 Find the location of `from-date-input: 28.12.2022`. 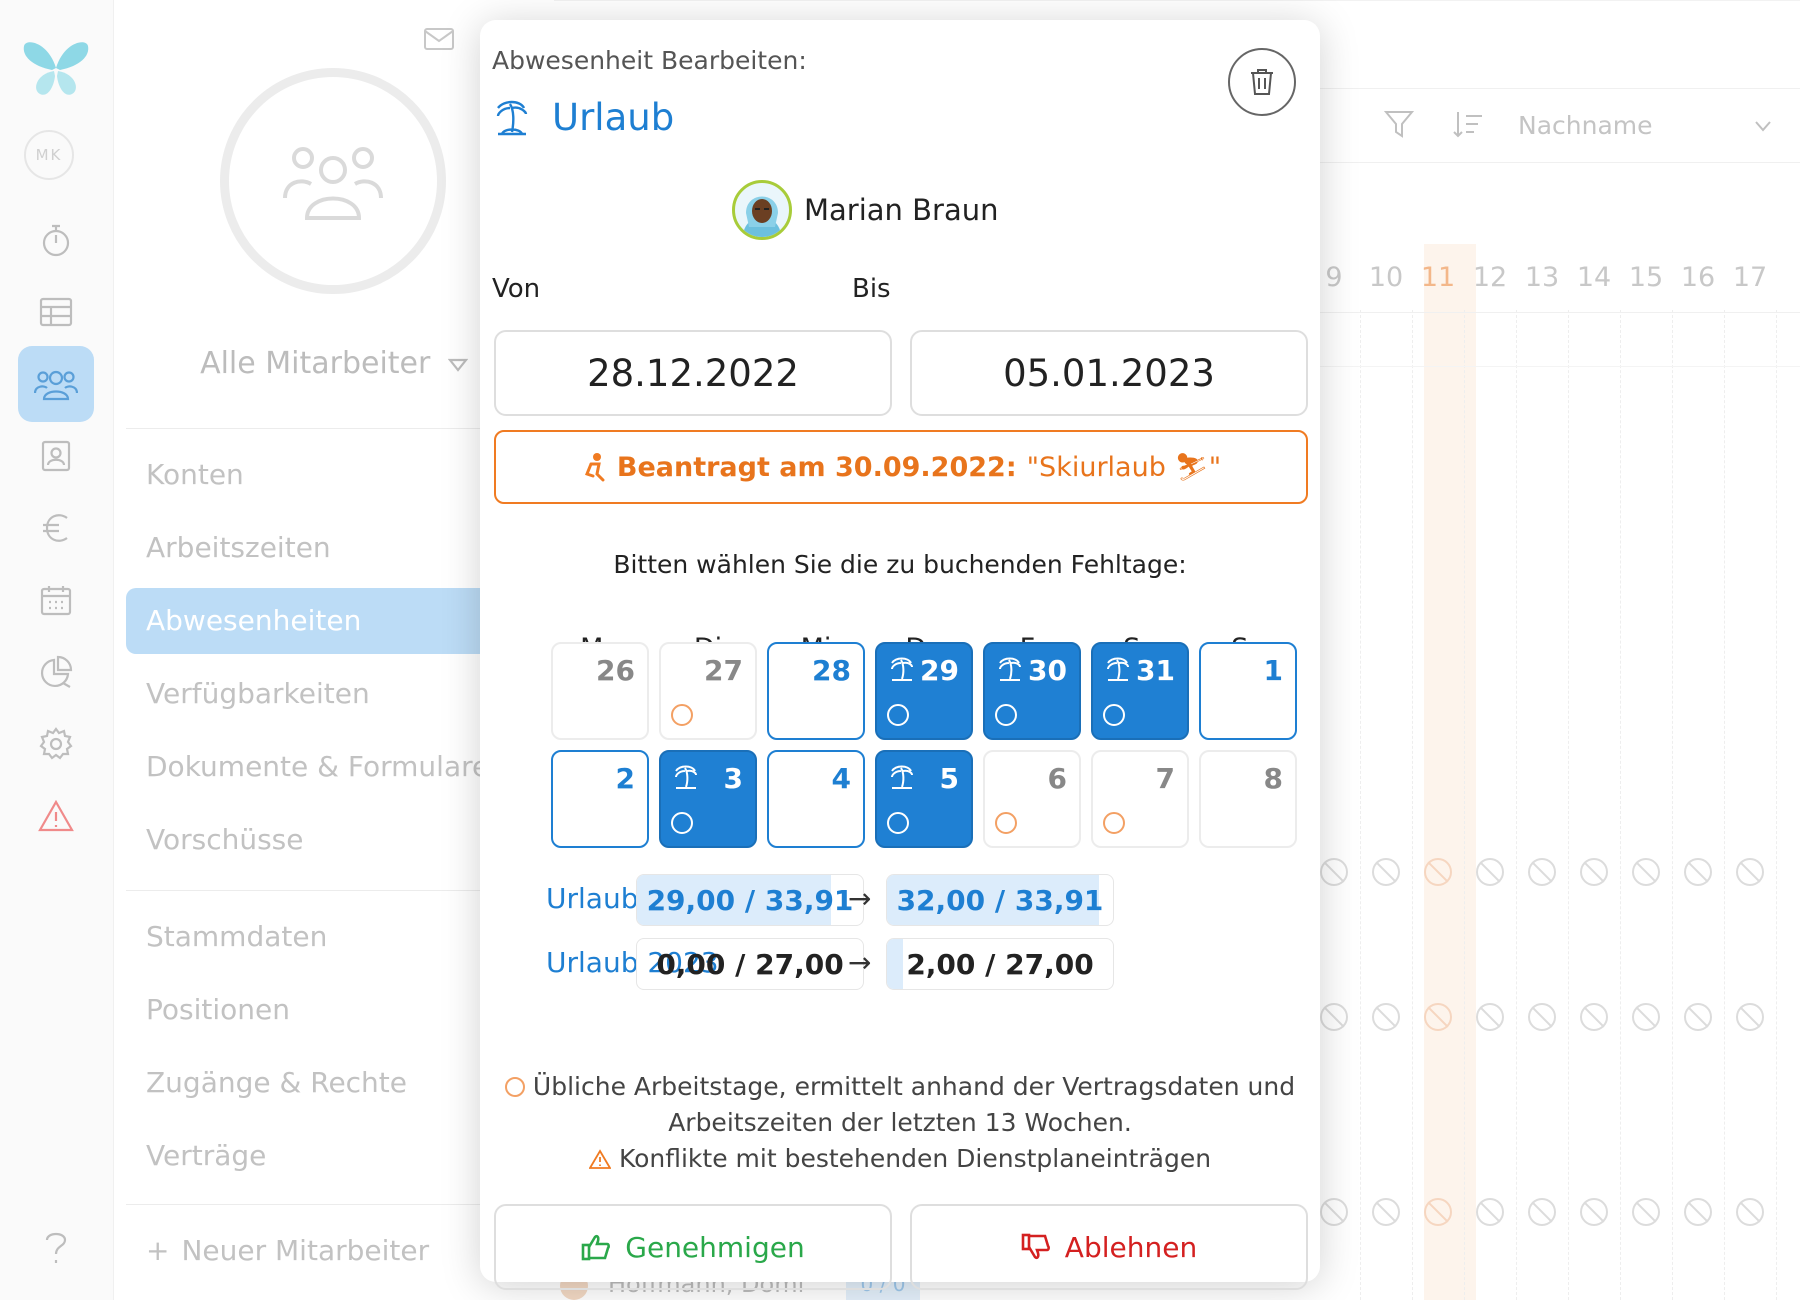

from-date-input: 28.12.2022 is located at coordinates (693, 373).